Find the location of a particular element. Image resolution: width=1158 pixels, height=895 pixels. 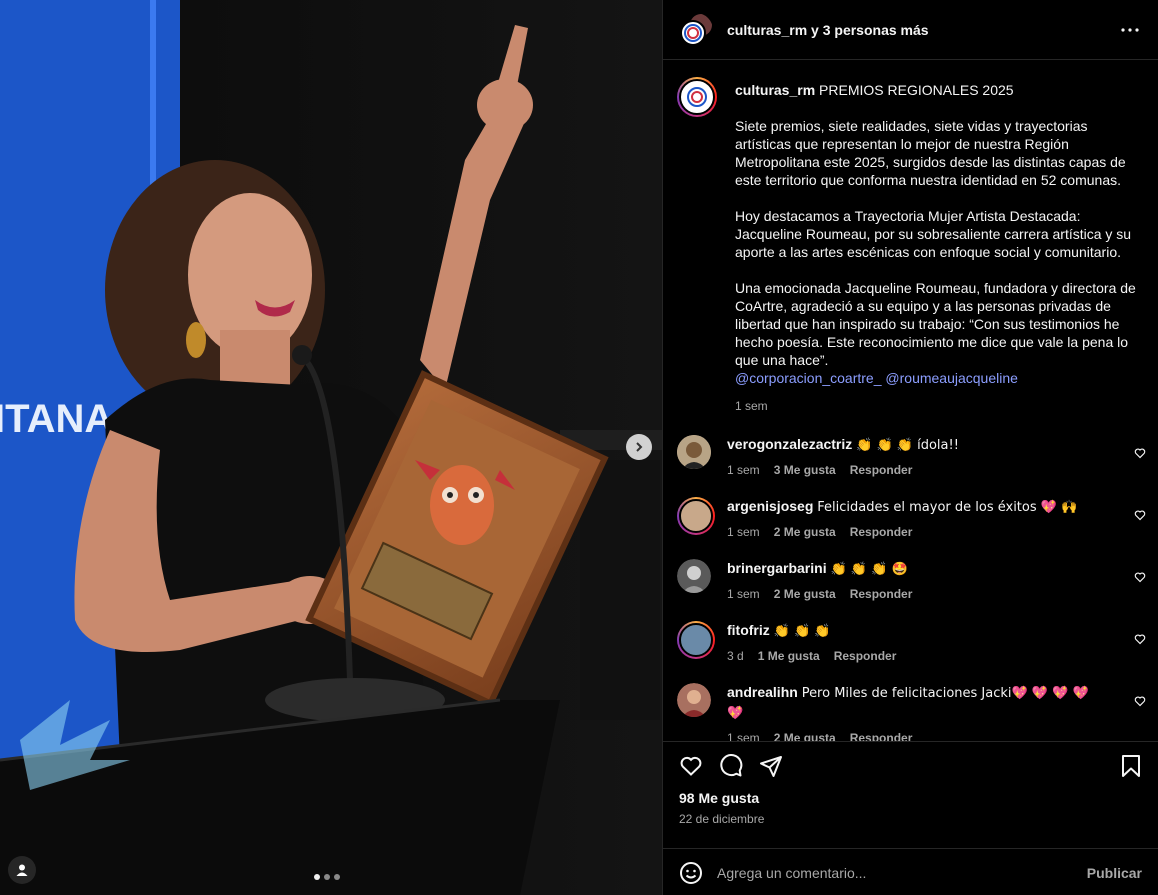

post-author: culturas_rm y 3 personas más is located at coordinates (828, 30).